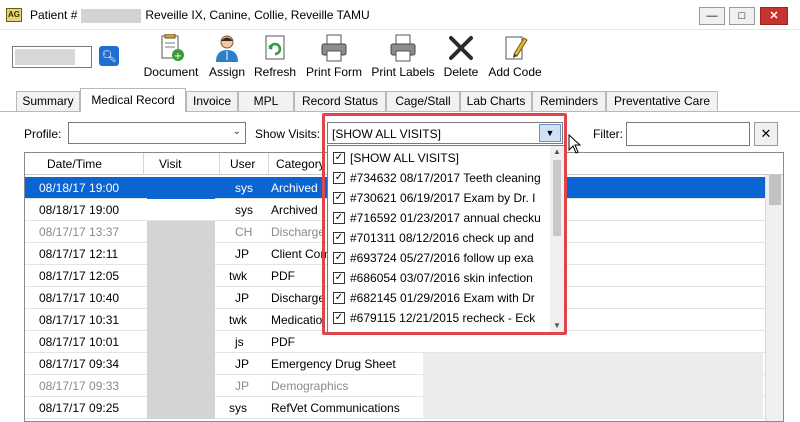 The height and width of the screenshot is (422, 800). I want to click on redacted-description-cell, so click(593, 386).